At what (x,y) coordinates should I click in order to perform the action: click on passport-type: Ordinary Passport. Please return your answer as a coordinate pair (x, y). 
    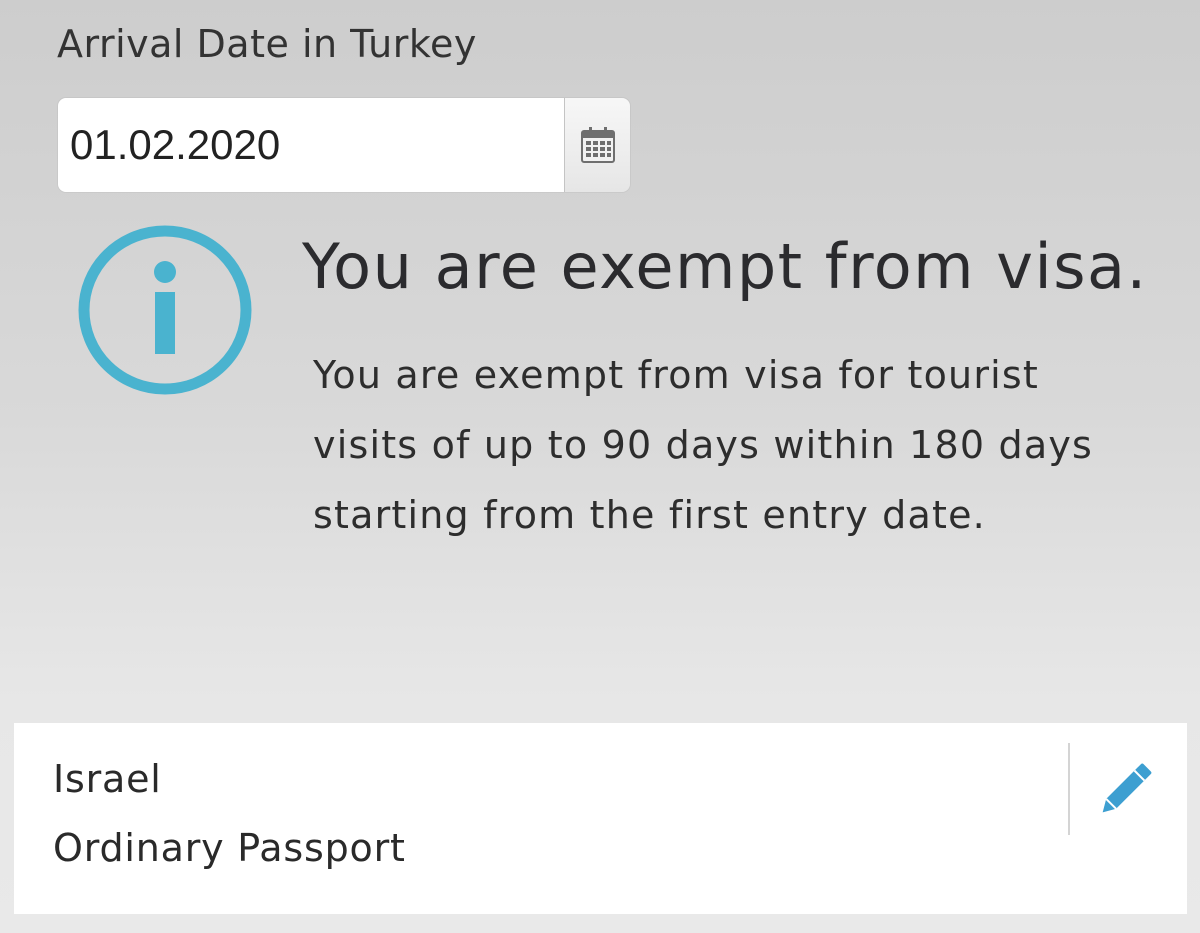
    Looking at the image, I should click on (229, 848).